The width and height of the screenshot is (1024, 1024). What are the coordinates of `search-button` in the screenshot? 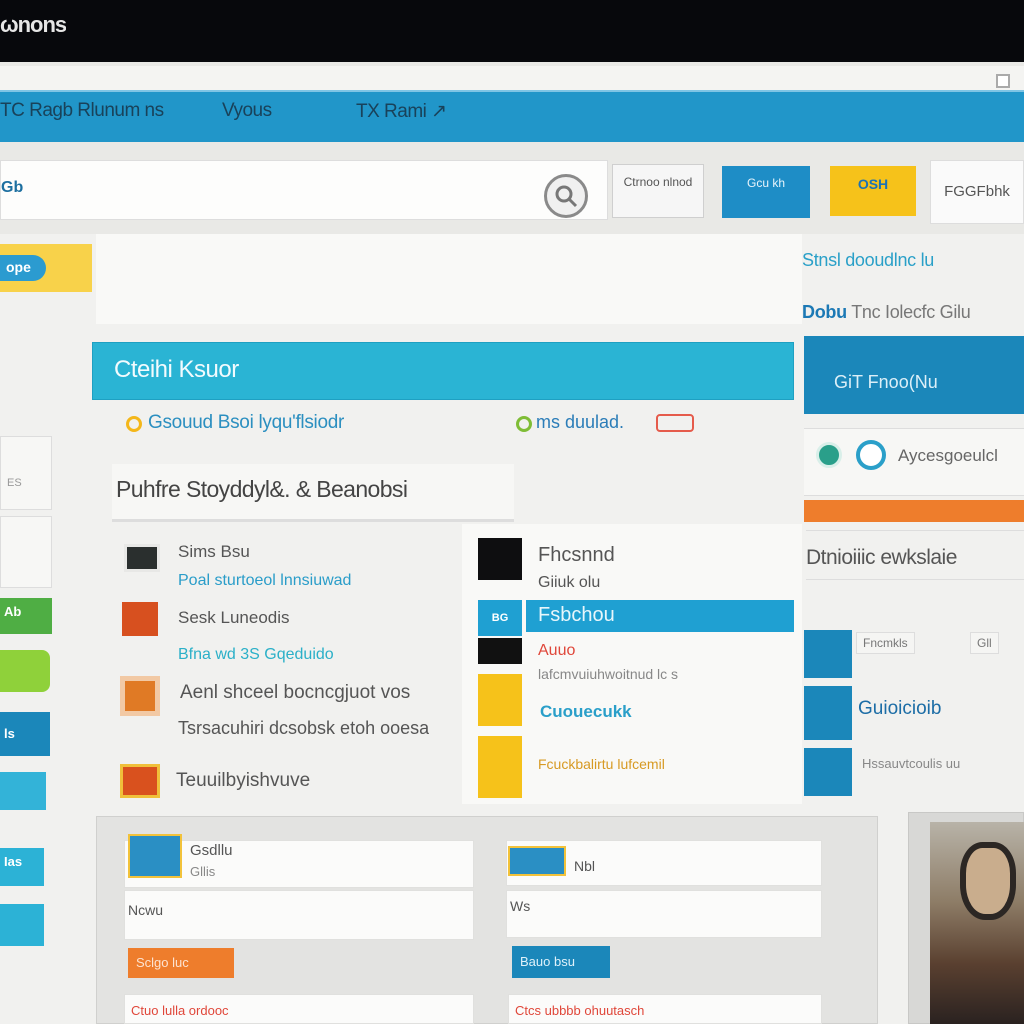 It's located at (566, 196).